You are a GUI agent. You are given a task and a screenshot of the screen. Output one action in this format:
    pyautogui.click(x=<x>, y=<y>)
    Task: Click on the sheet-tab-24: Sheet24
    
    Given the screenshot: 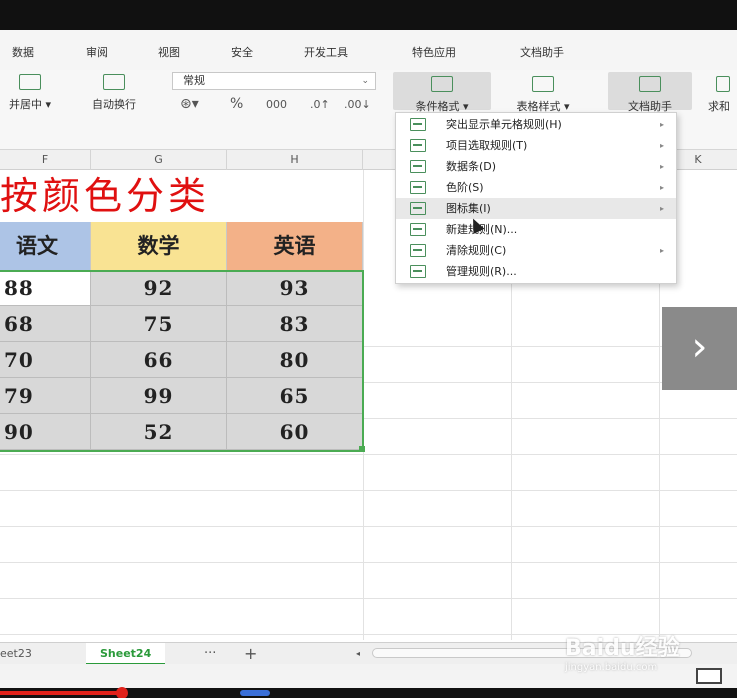 What is the action you would take?
    pyautogui.click(x=126, y=654)
    